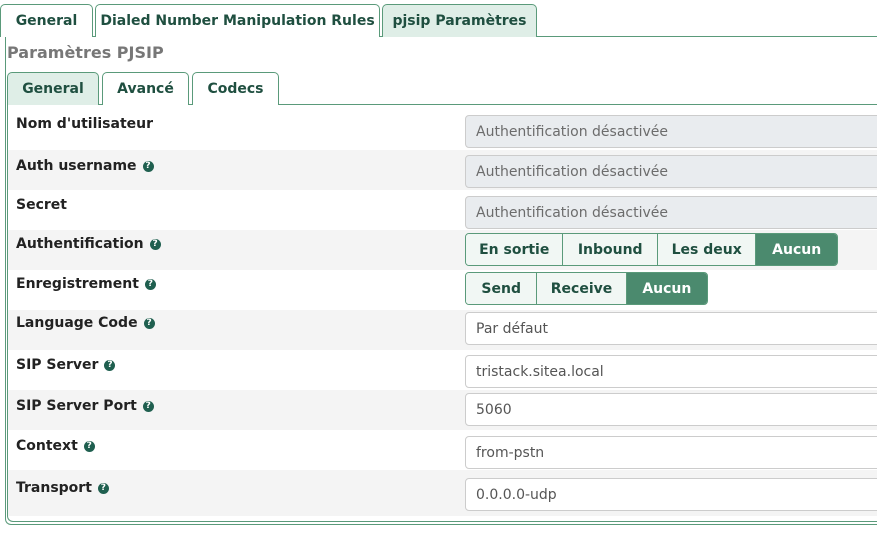 The height and width of the screenshot is (537, 877). I want to click on auth-option-en-sortie: En sortie, so click(515, 249).